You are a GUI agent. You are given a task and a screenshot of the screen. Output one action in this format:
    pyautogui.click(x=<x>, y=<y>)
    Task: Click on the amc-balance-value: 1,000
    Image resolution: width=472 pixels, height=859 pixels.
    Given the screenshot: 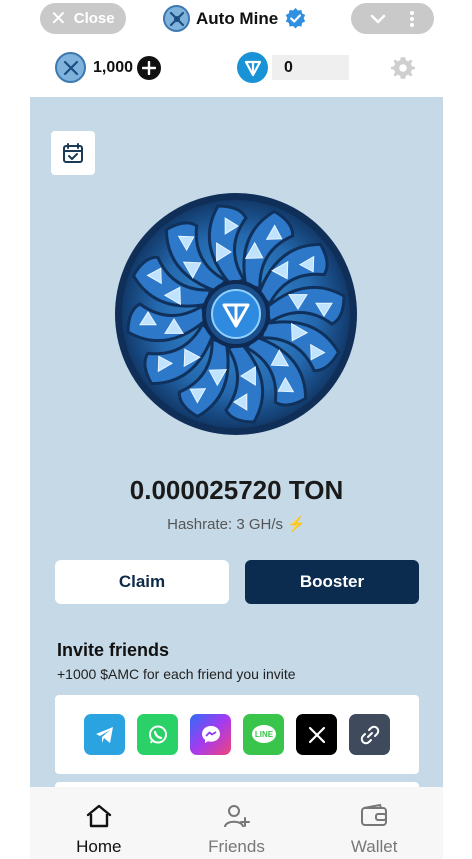 What is the action you would take?
    pyautogui.click(x=113, y=67)
    